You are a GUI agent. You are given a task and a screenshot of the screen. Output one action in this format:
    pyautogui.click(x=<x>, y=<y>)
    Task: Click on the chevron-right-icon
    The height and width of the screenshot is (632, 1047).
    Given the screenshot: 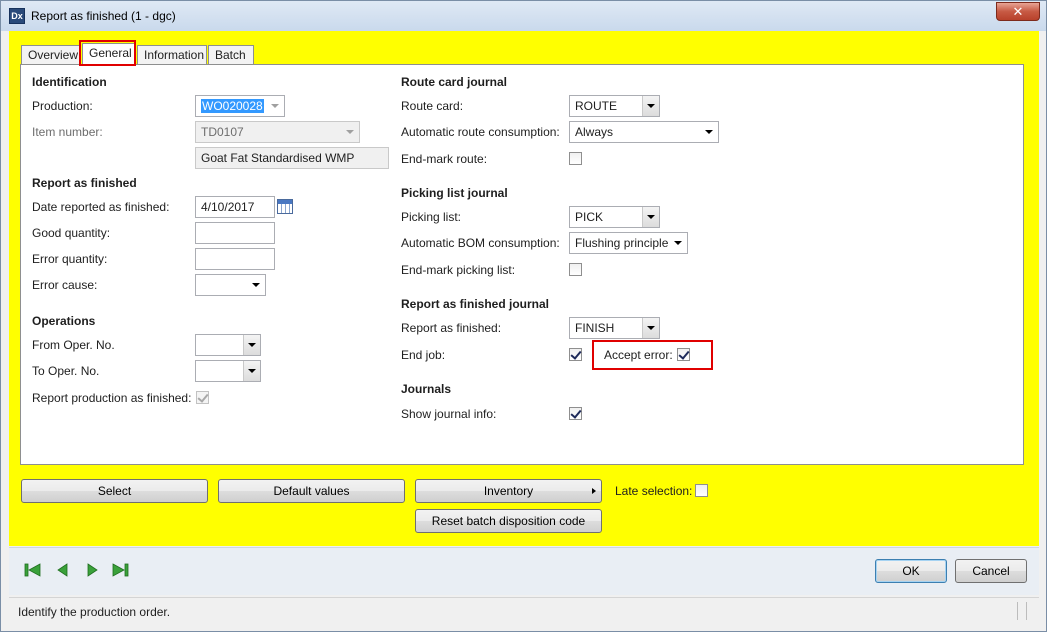 What is the action you would take?
    pyautogui.click(x=594, y=491)
    